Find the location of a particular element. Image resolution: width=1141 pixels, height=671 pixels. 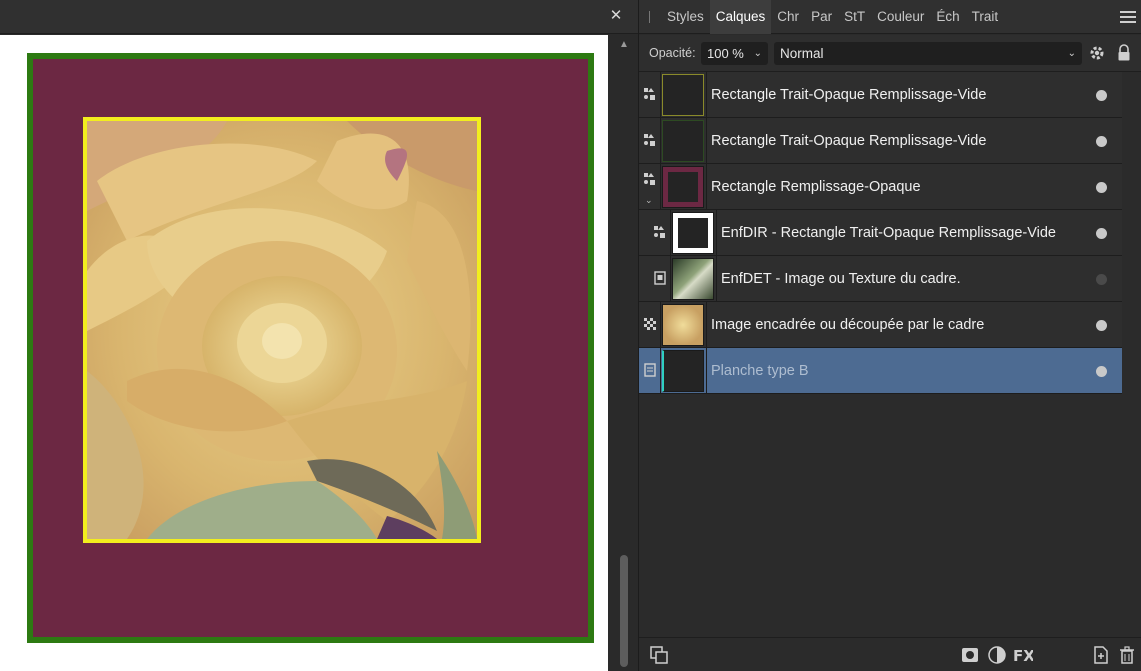

tab-styles: Styles is located at coordinates (685, 17).